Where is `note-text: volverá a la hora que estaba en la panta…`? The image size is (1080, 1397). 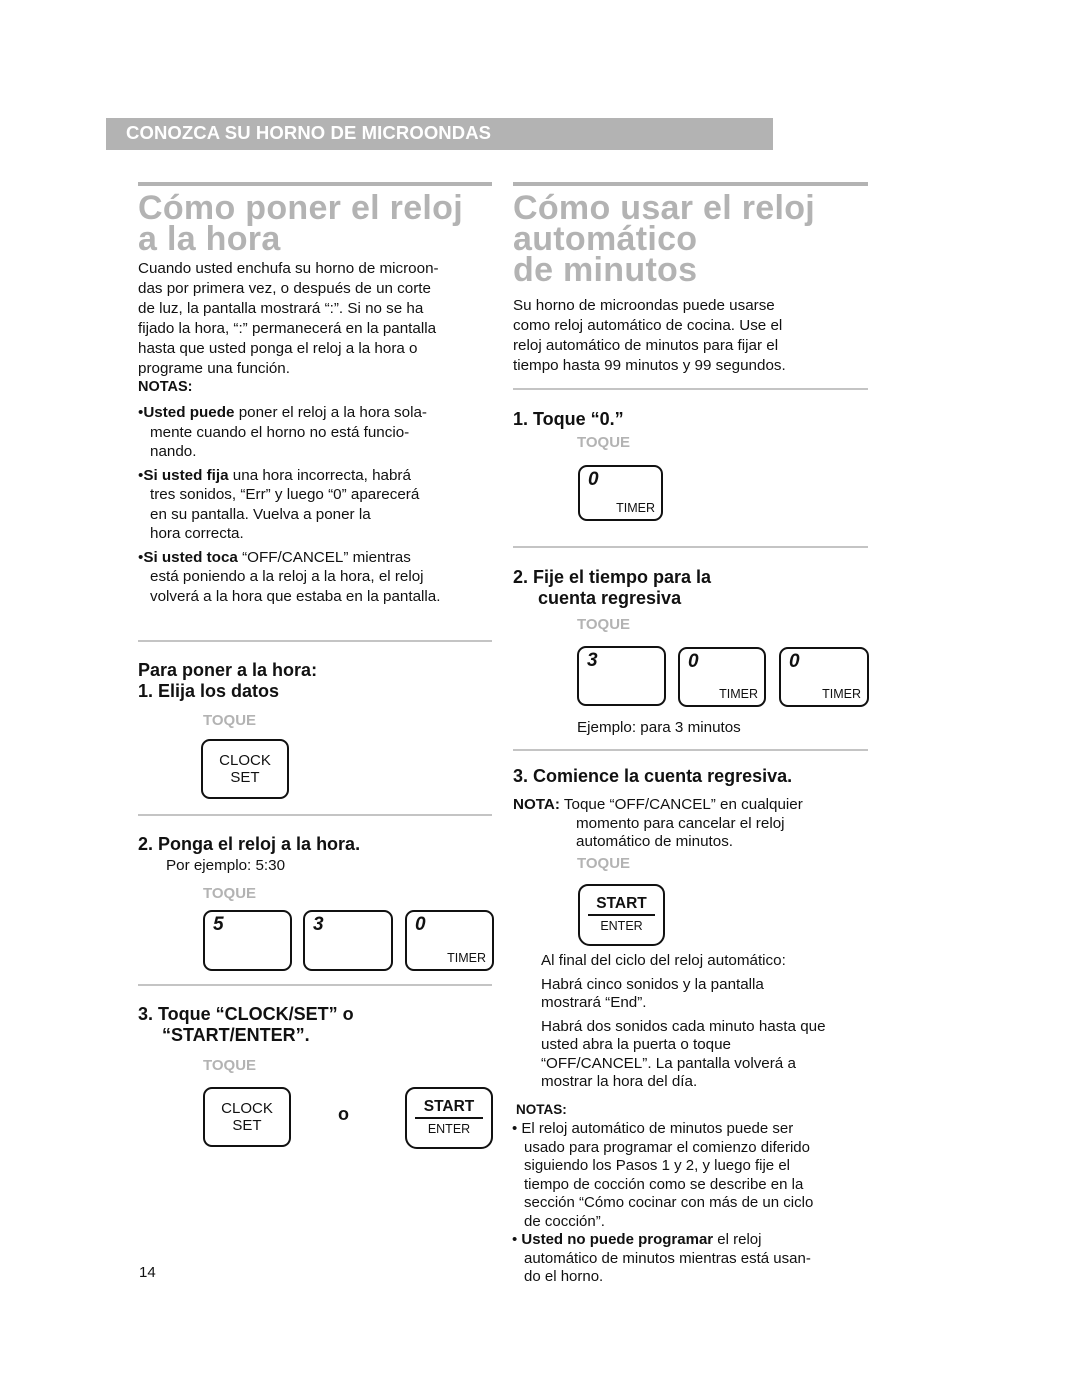
note-text: volverá a la hora que estaba en la panta… is located at coordinates (295, 596).